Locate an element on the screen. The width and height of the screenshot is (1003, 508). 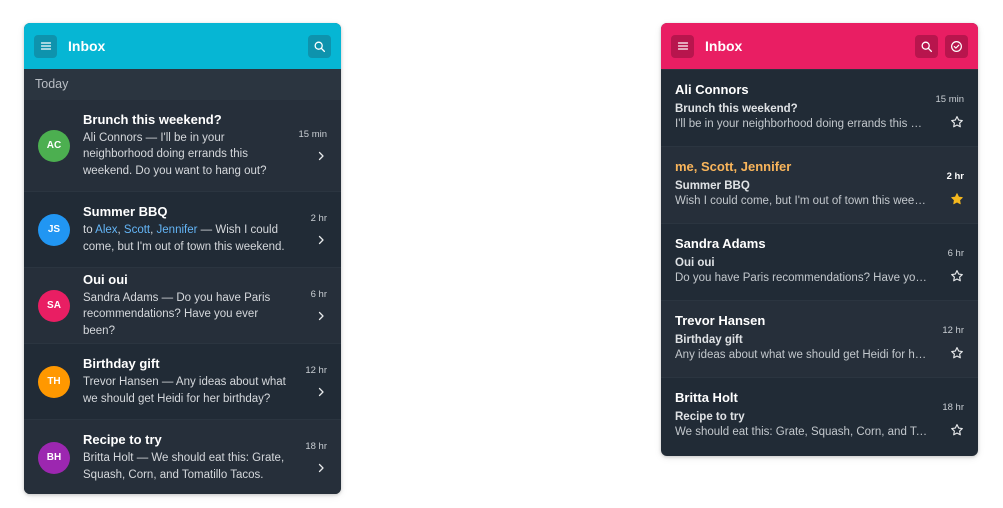
sender-name: me, Scott, Jennifer is located at coordinates (733, 166).